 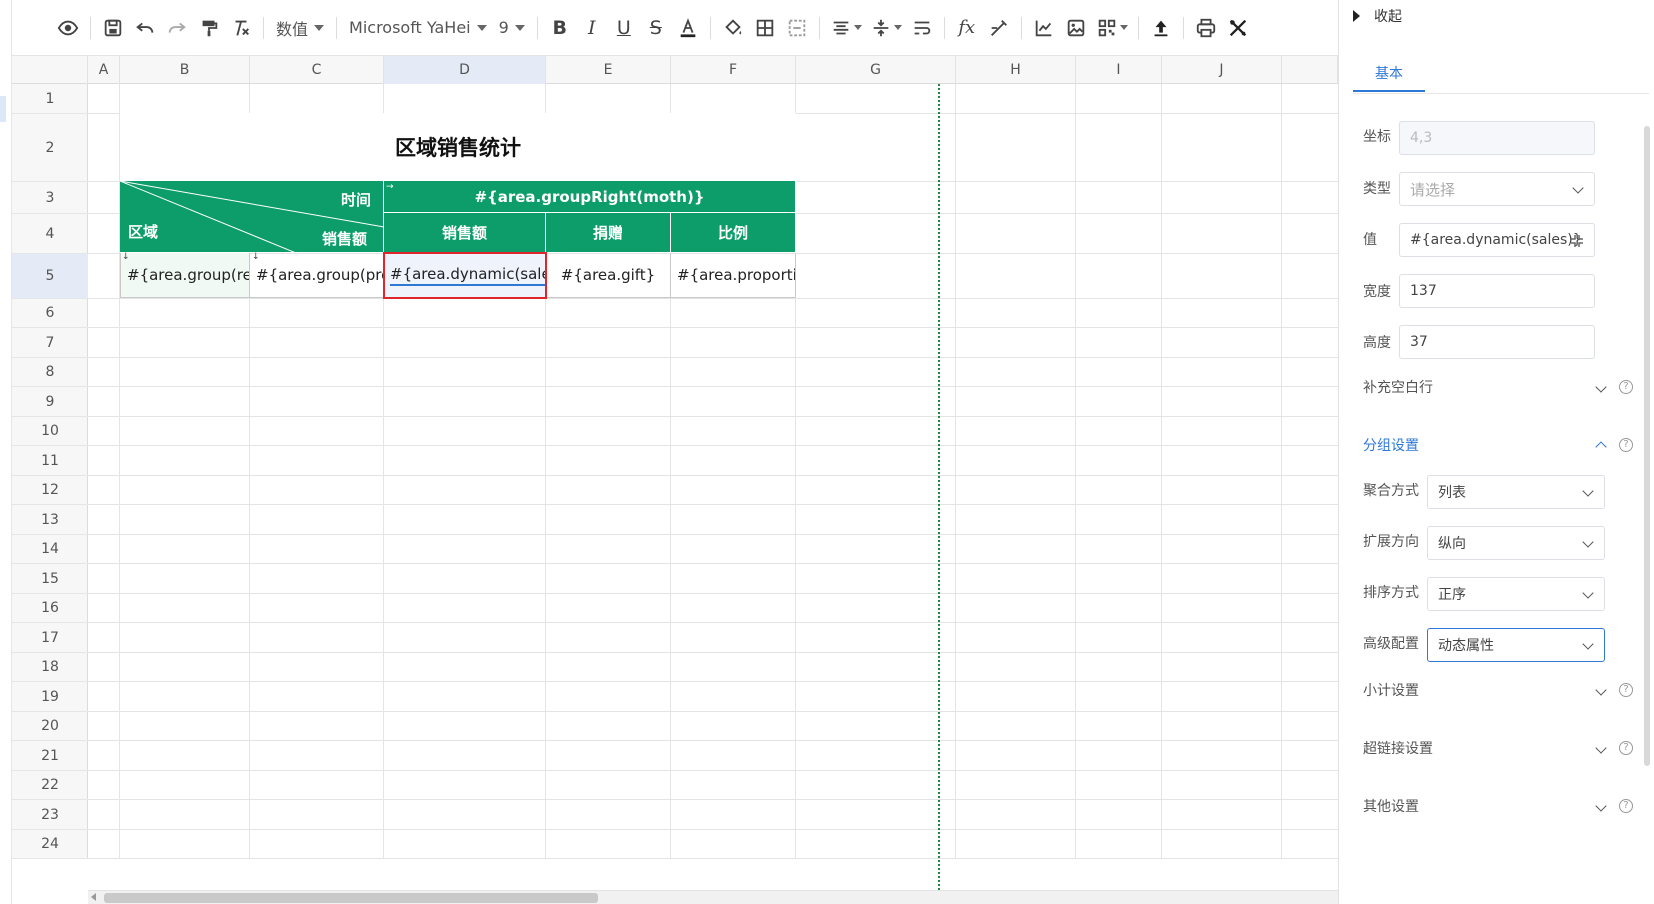 I want to click on column-header-i: I, so click(x=1119, y=70).